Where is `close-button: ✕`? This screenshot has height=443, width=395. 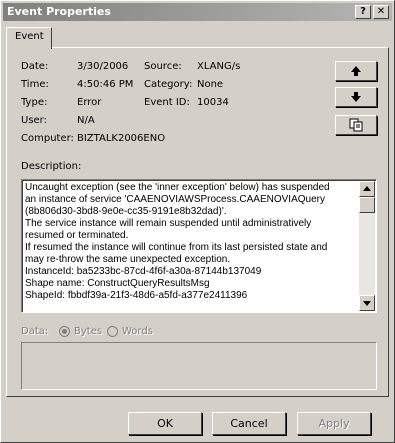
close-button: ✕ is located at coordinates (381, 12).